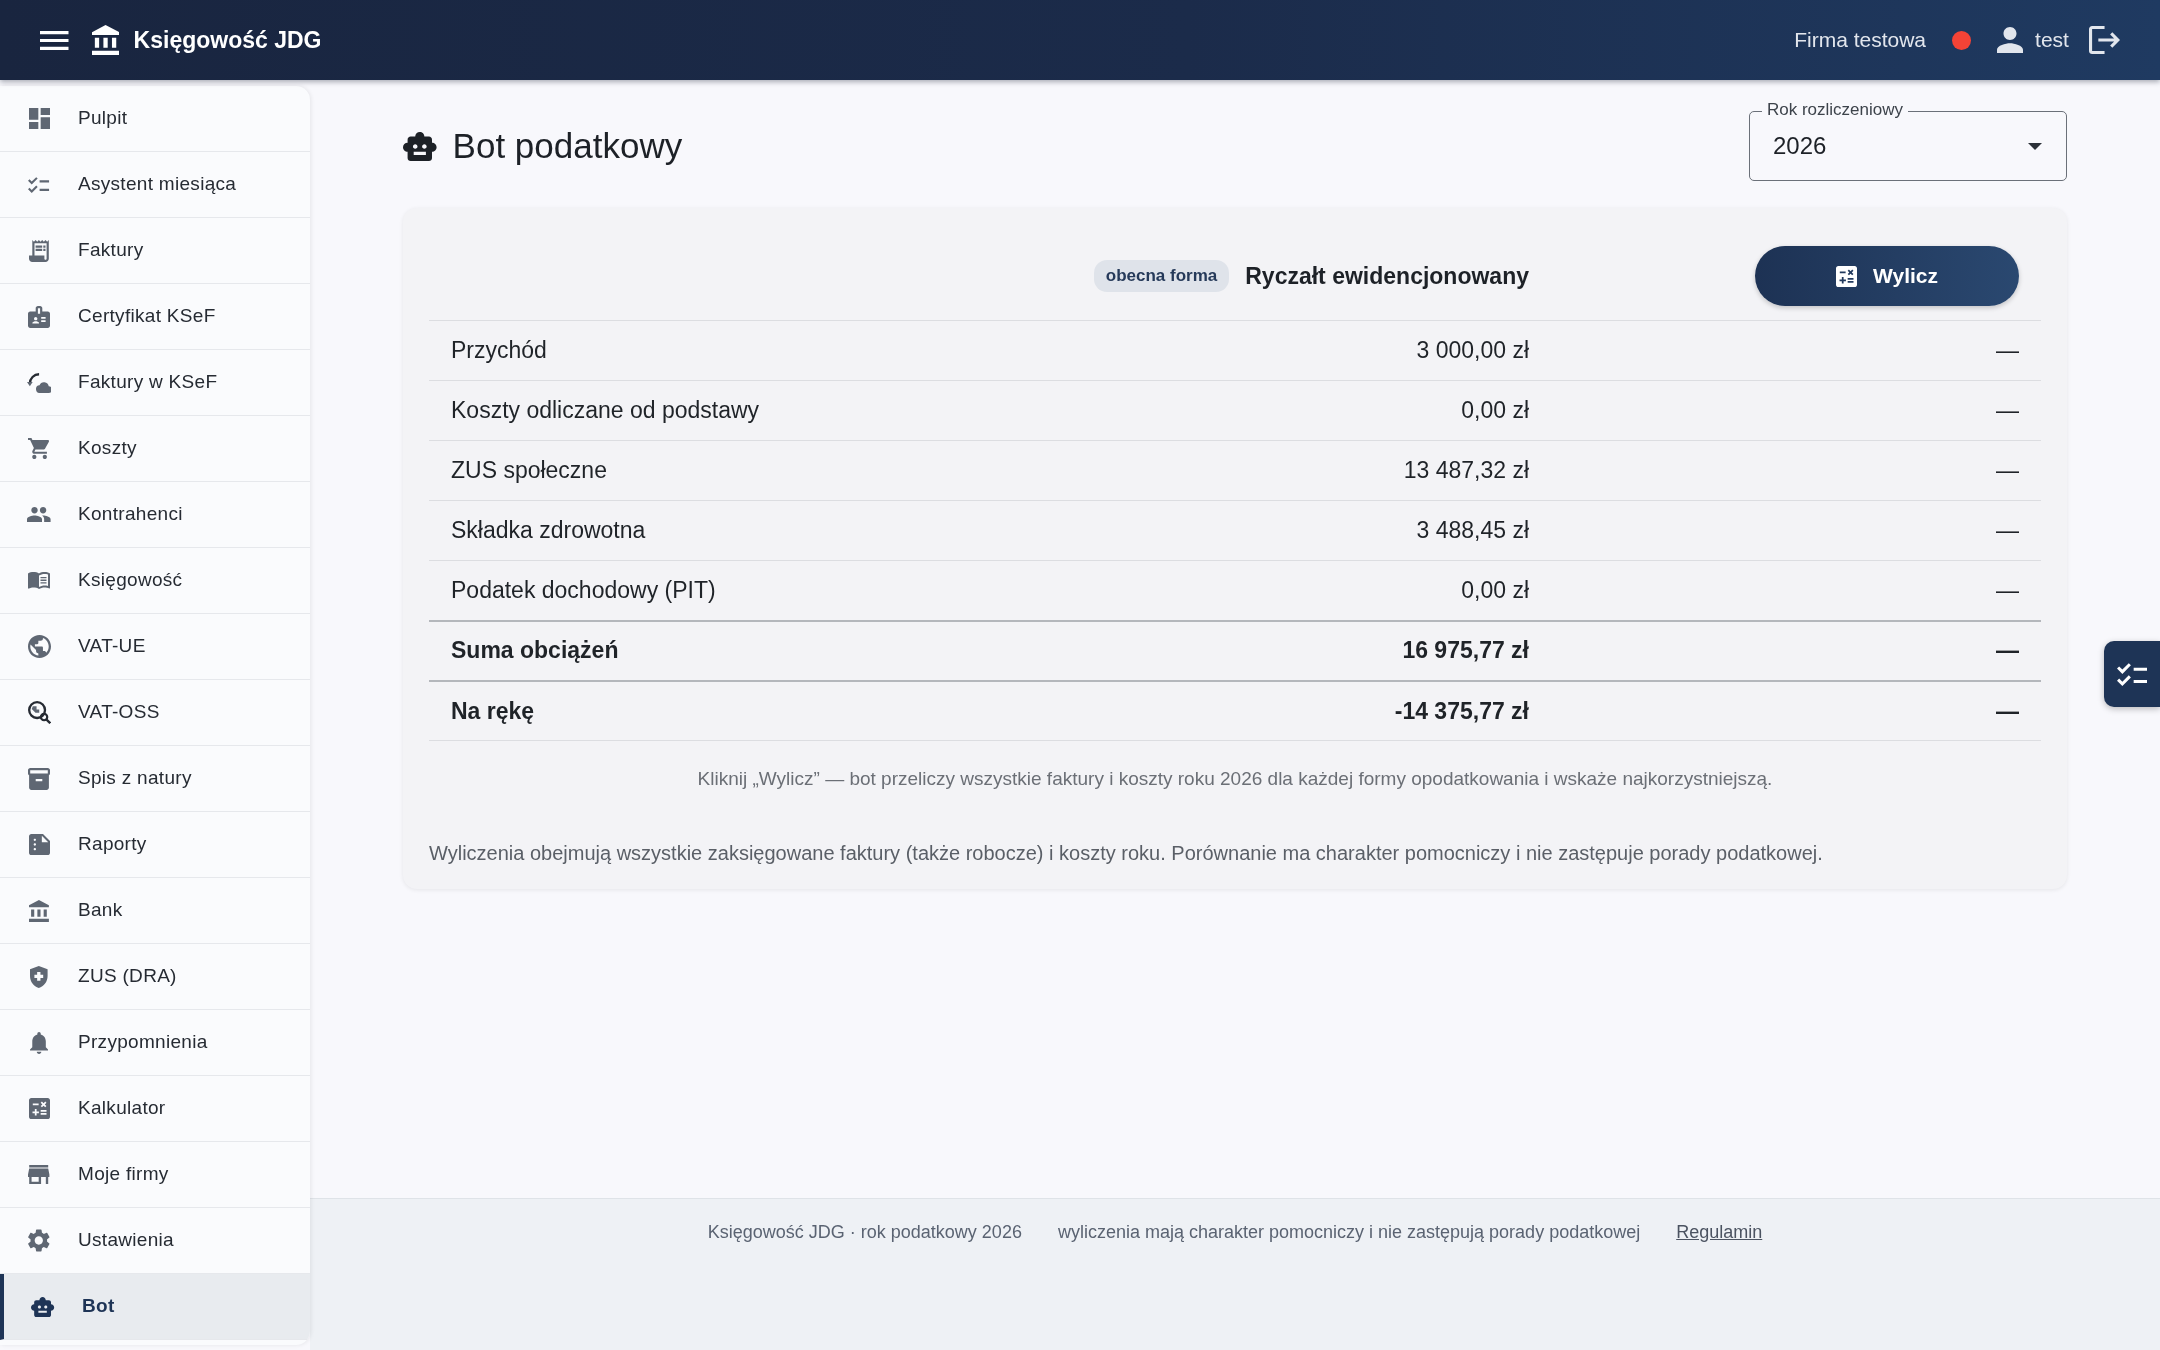 The image size is (2160, 1350). Describe the element at coordinates (39, 382) in the screenshot. I see `sync-cloud-icon` at that location.